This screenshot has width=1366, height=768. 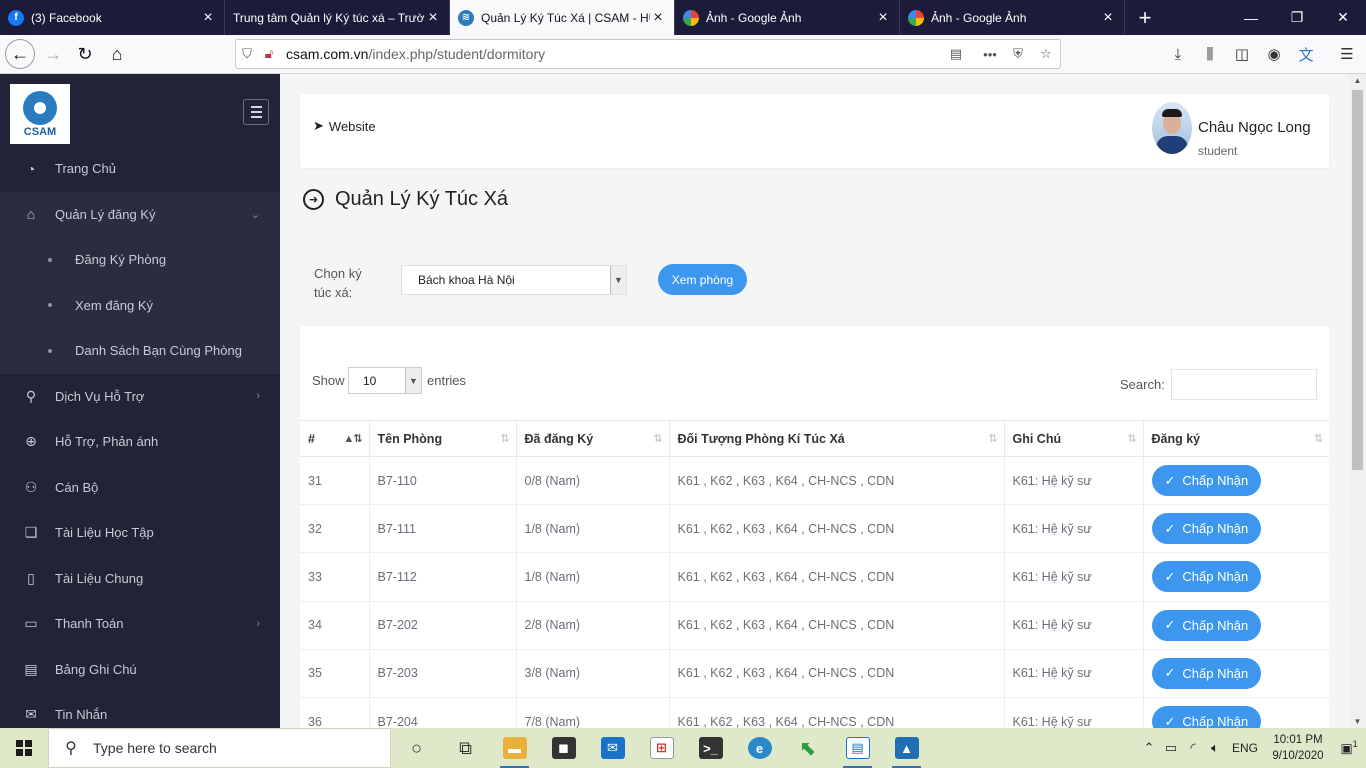 I want to click on sidebar-item-support-services: ⚲ Dịch Vụ Hỗ Trợ ›, so click(x=140, y=397).